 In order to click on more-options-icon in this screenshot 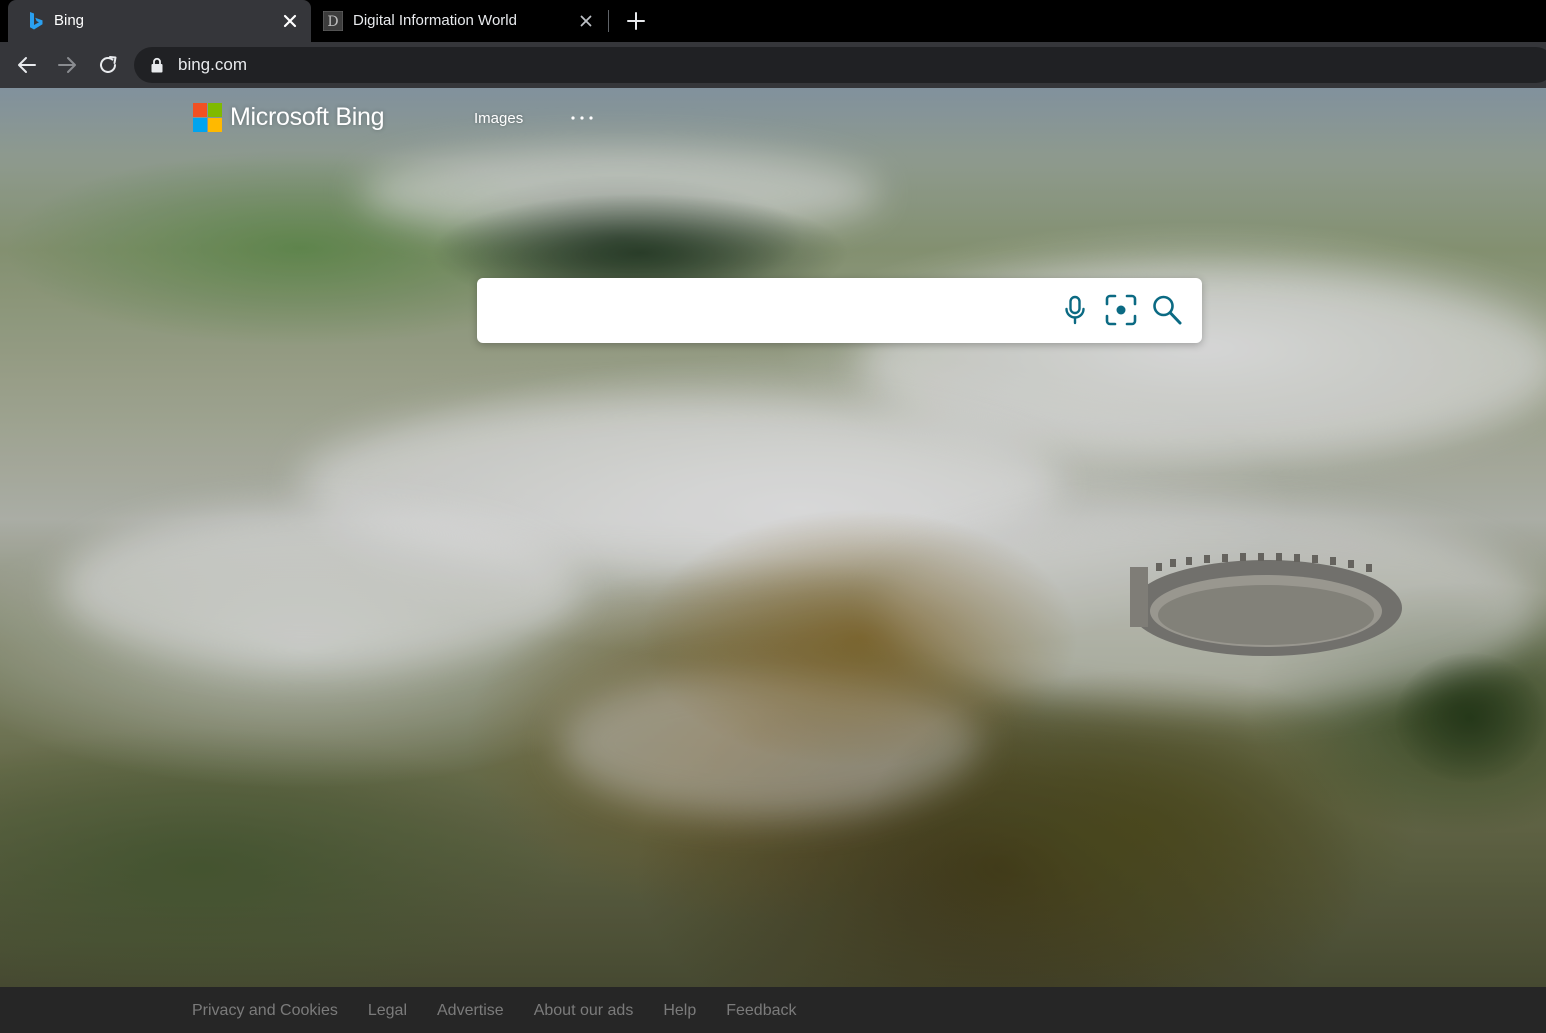, I will do `click(582, 118)`.